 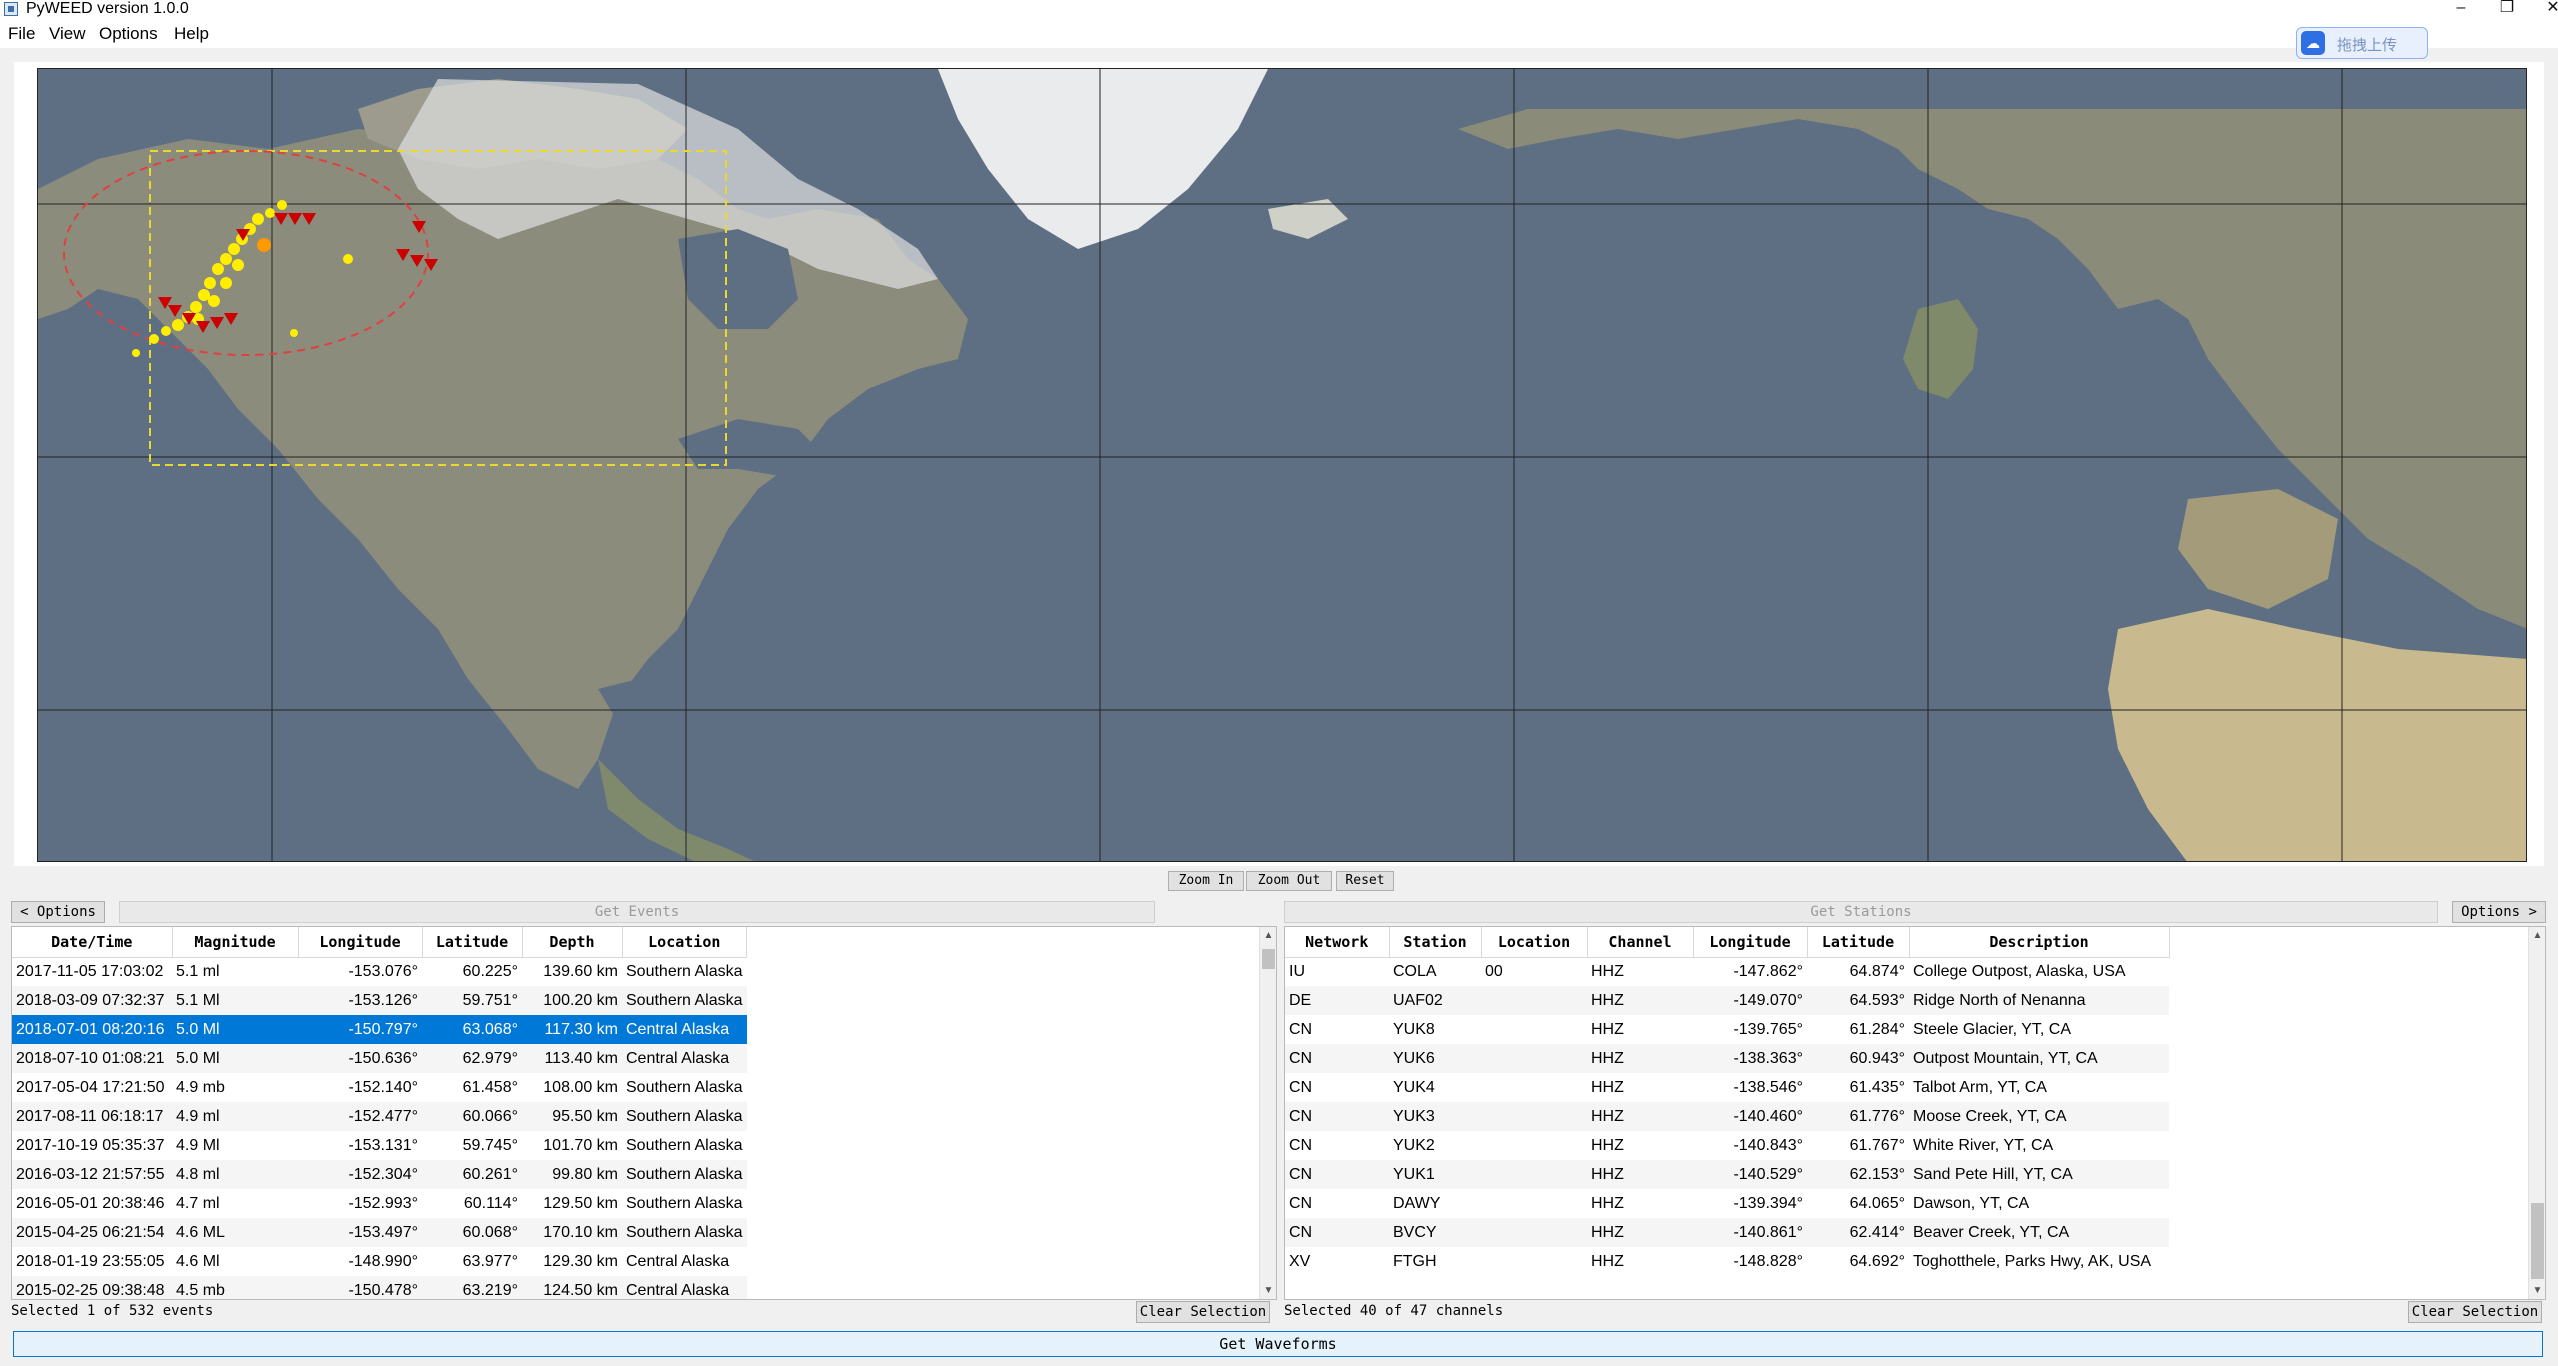 I want to click on table-cell: 63.219°, so click(x=472, y=1287).